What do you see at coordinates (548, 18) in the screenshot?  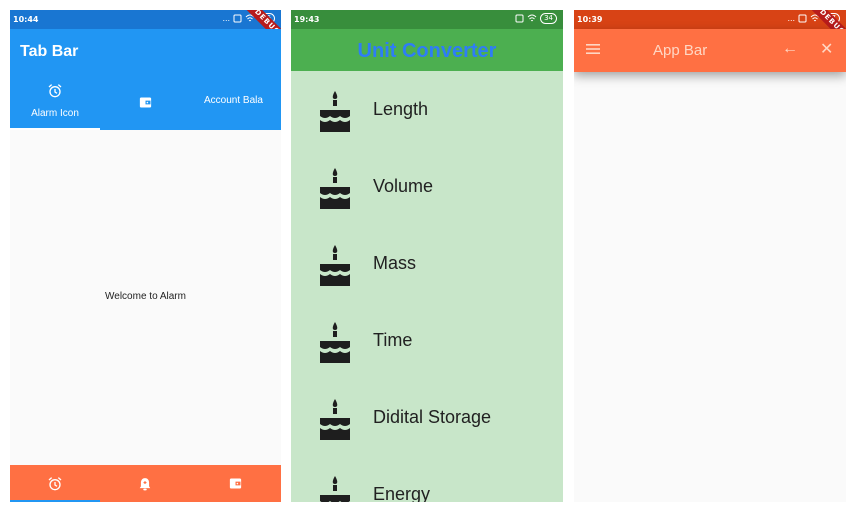 I see `battery-level: 34` at bounding box center [548, 18].